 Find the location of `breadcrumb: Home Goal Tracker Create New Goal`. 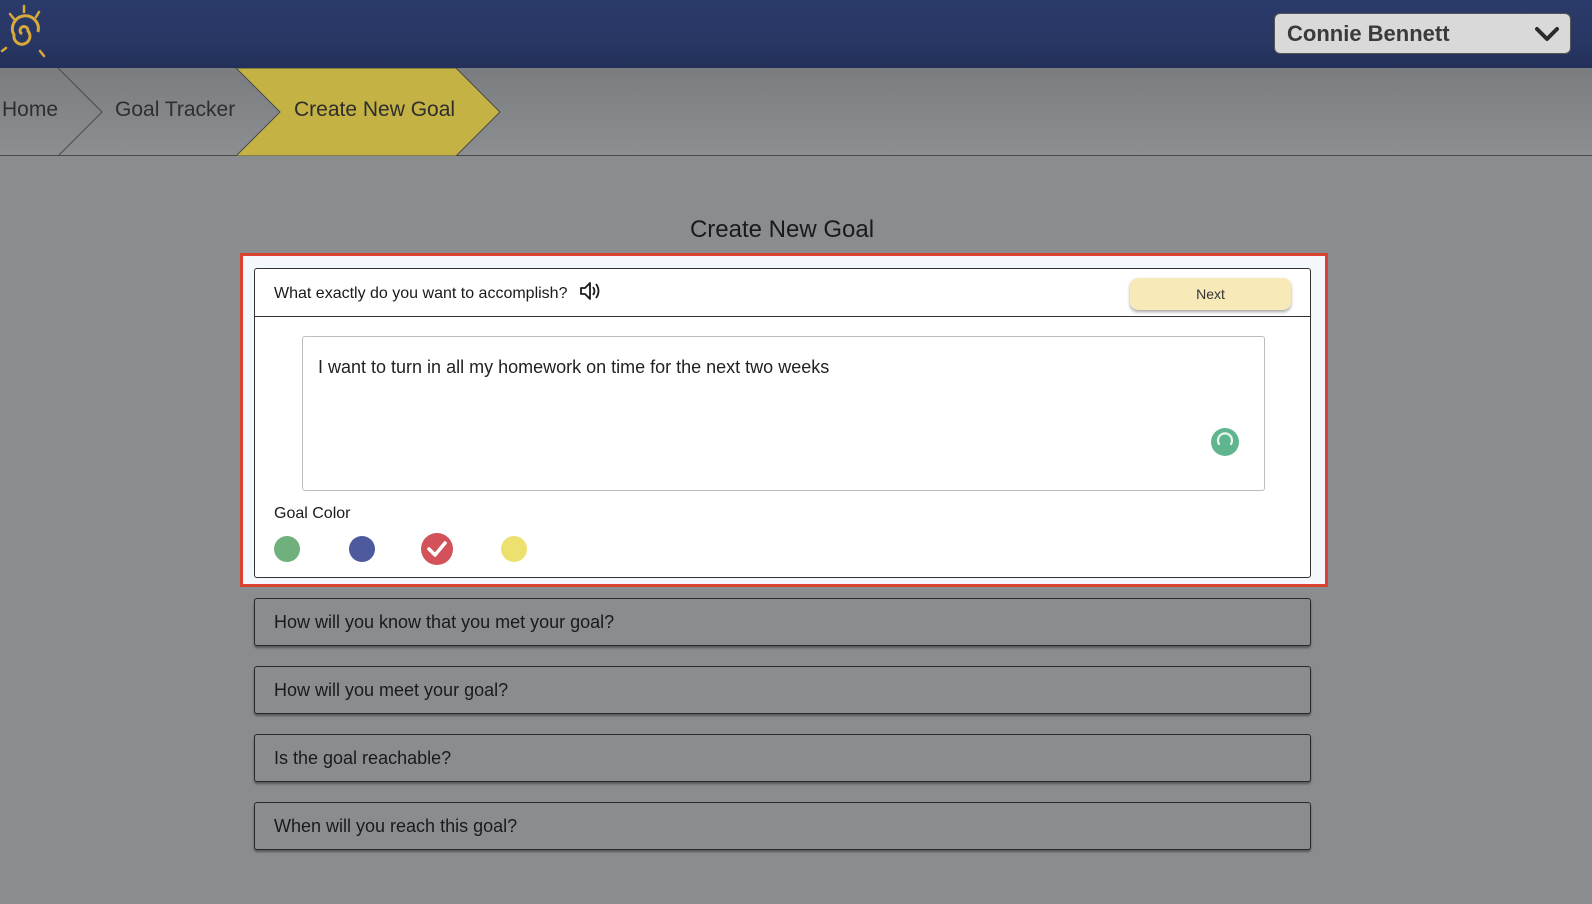

breadcrumb: Home Goal Tracker Create New Goal is located at coordinates (796, 112).